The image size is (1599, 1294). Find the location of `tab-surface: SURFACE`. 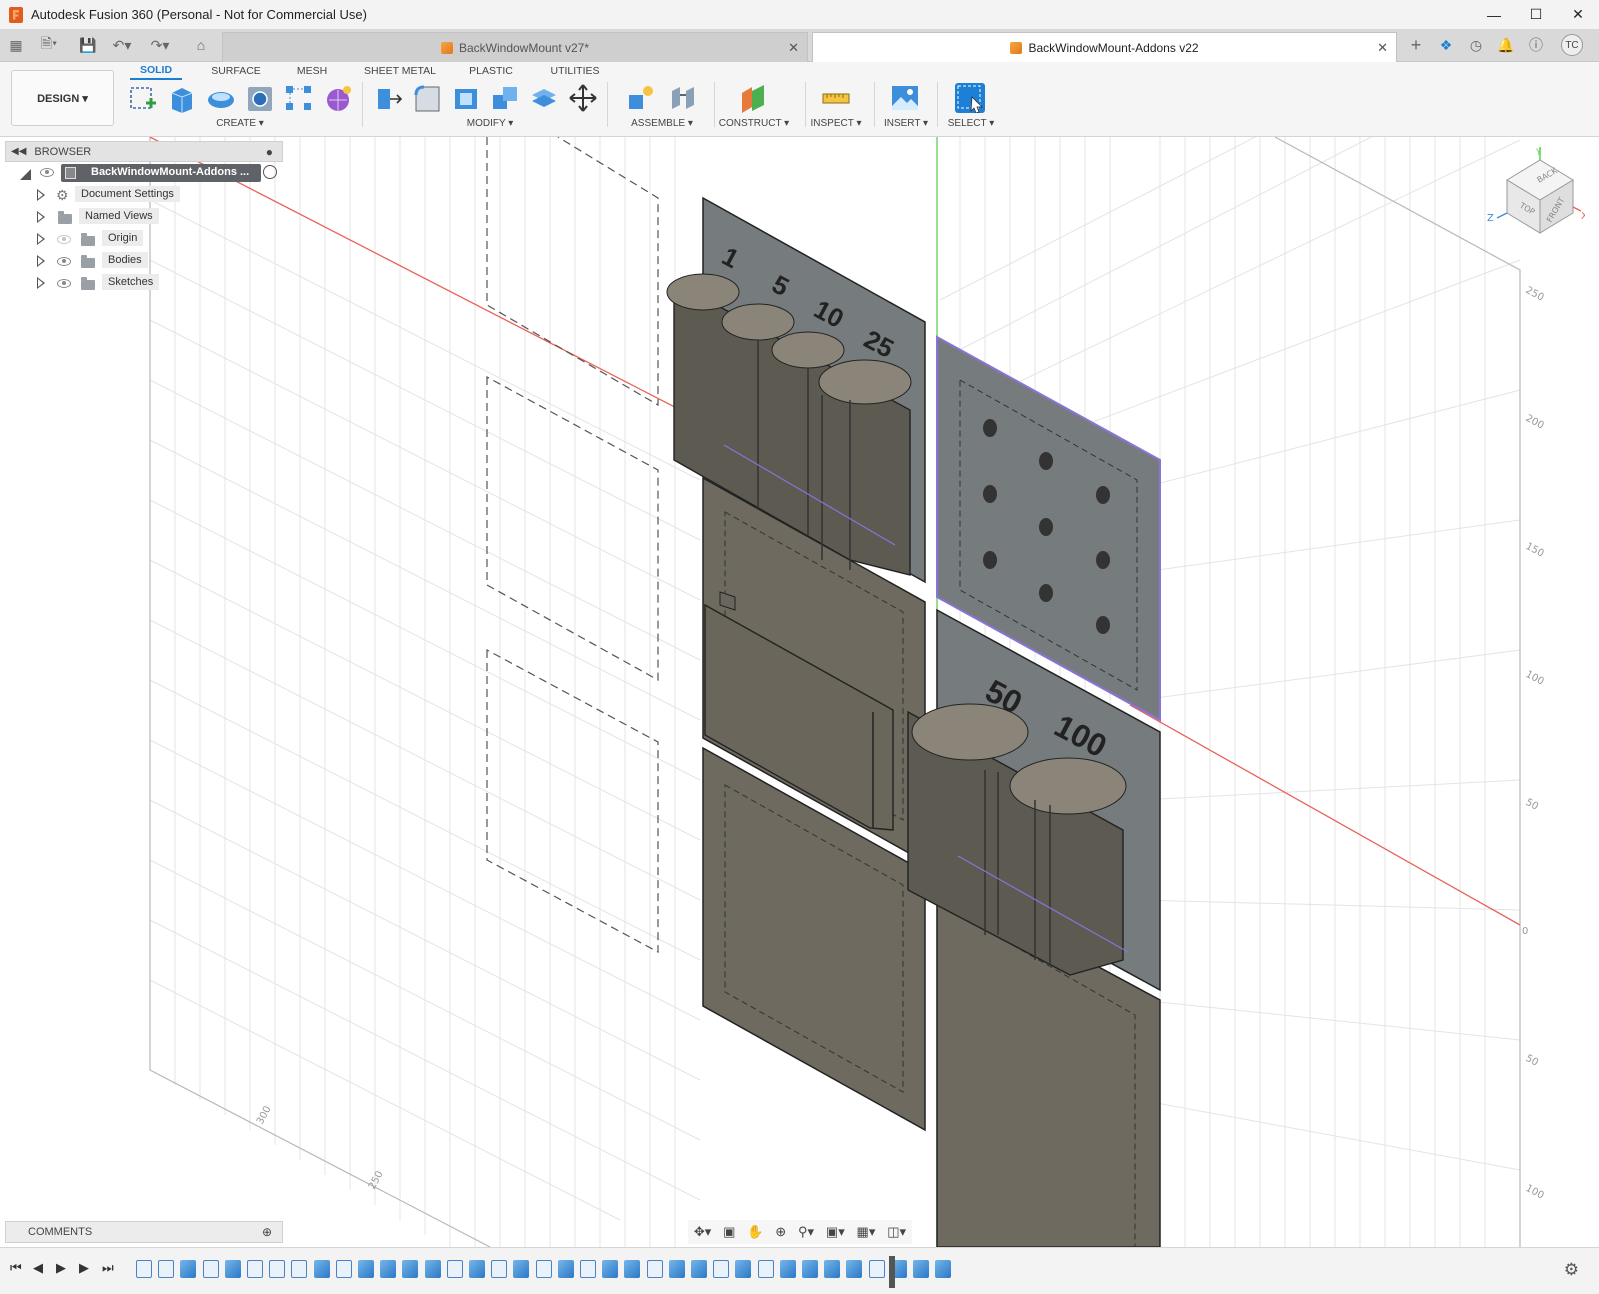

tab-surface: SURFACE is located at coordinates (236, 71).